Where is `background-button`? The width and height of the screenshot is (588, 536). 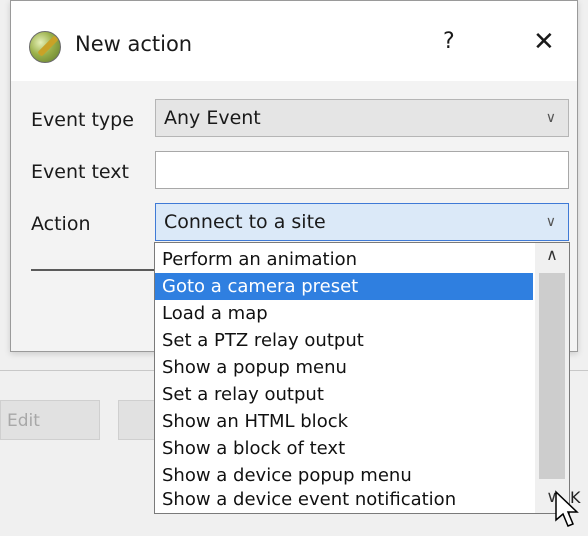 background-button is located at coordinates (138, 420).